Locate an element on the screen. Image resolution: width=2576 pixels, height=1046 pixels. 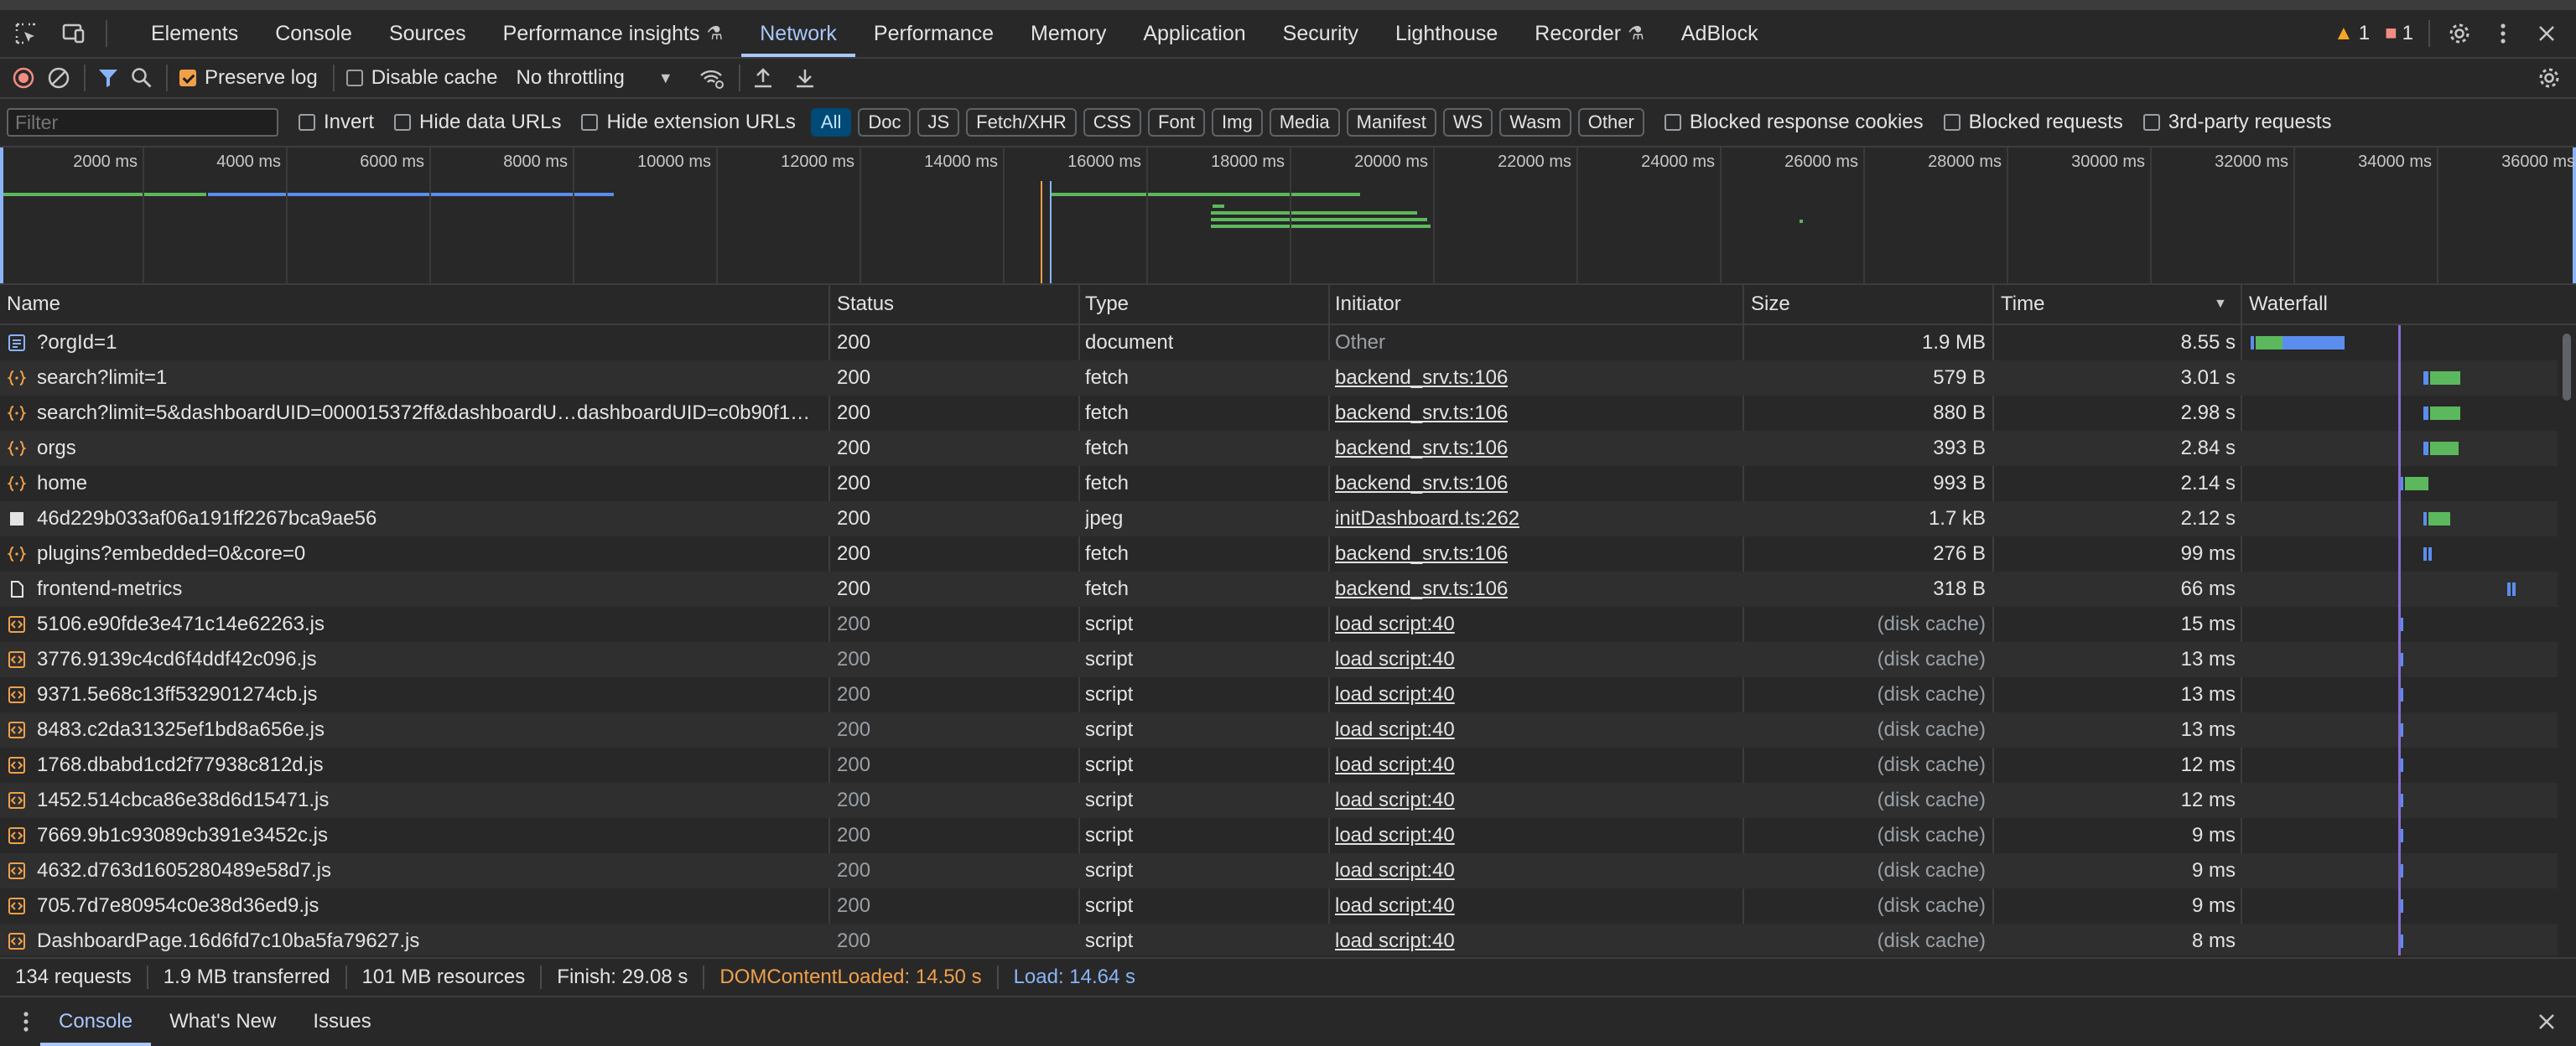
request-name-cell: 46d229b033af06a191ff2267bca9ae56 is located at coordinates (417, 518).